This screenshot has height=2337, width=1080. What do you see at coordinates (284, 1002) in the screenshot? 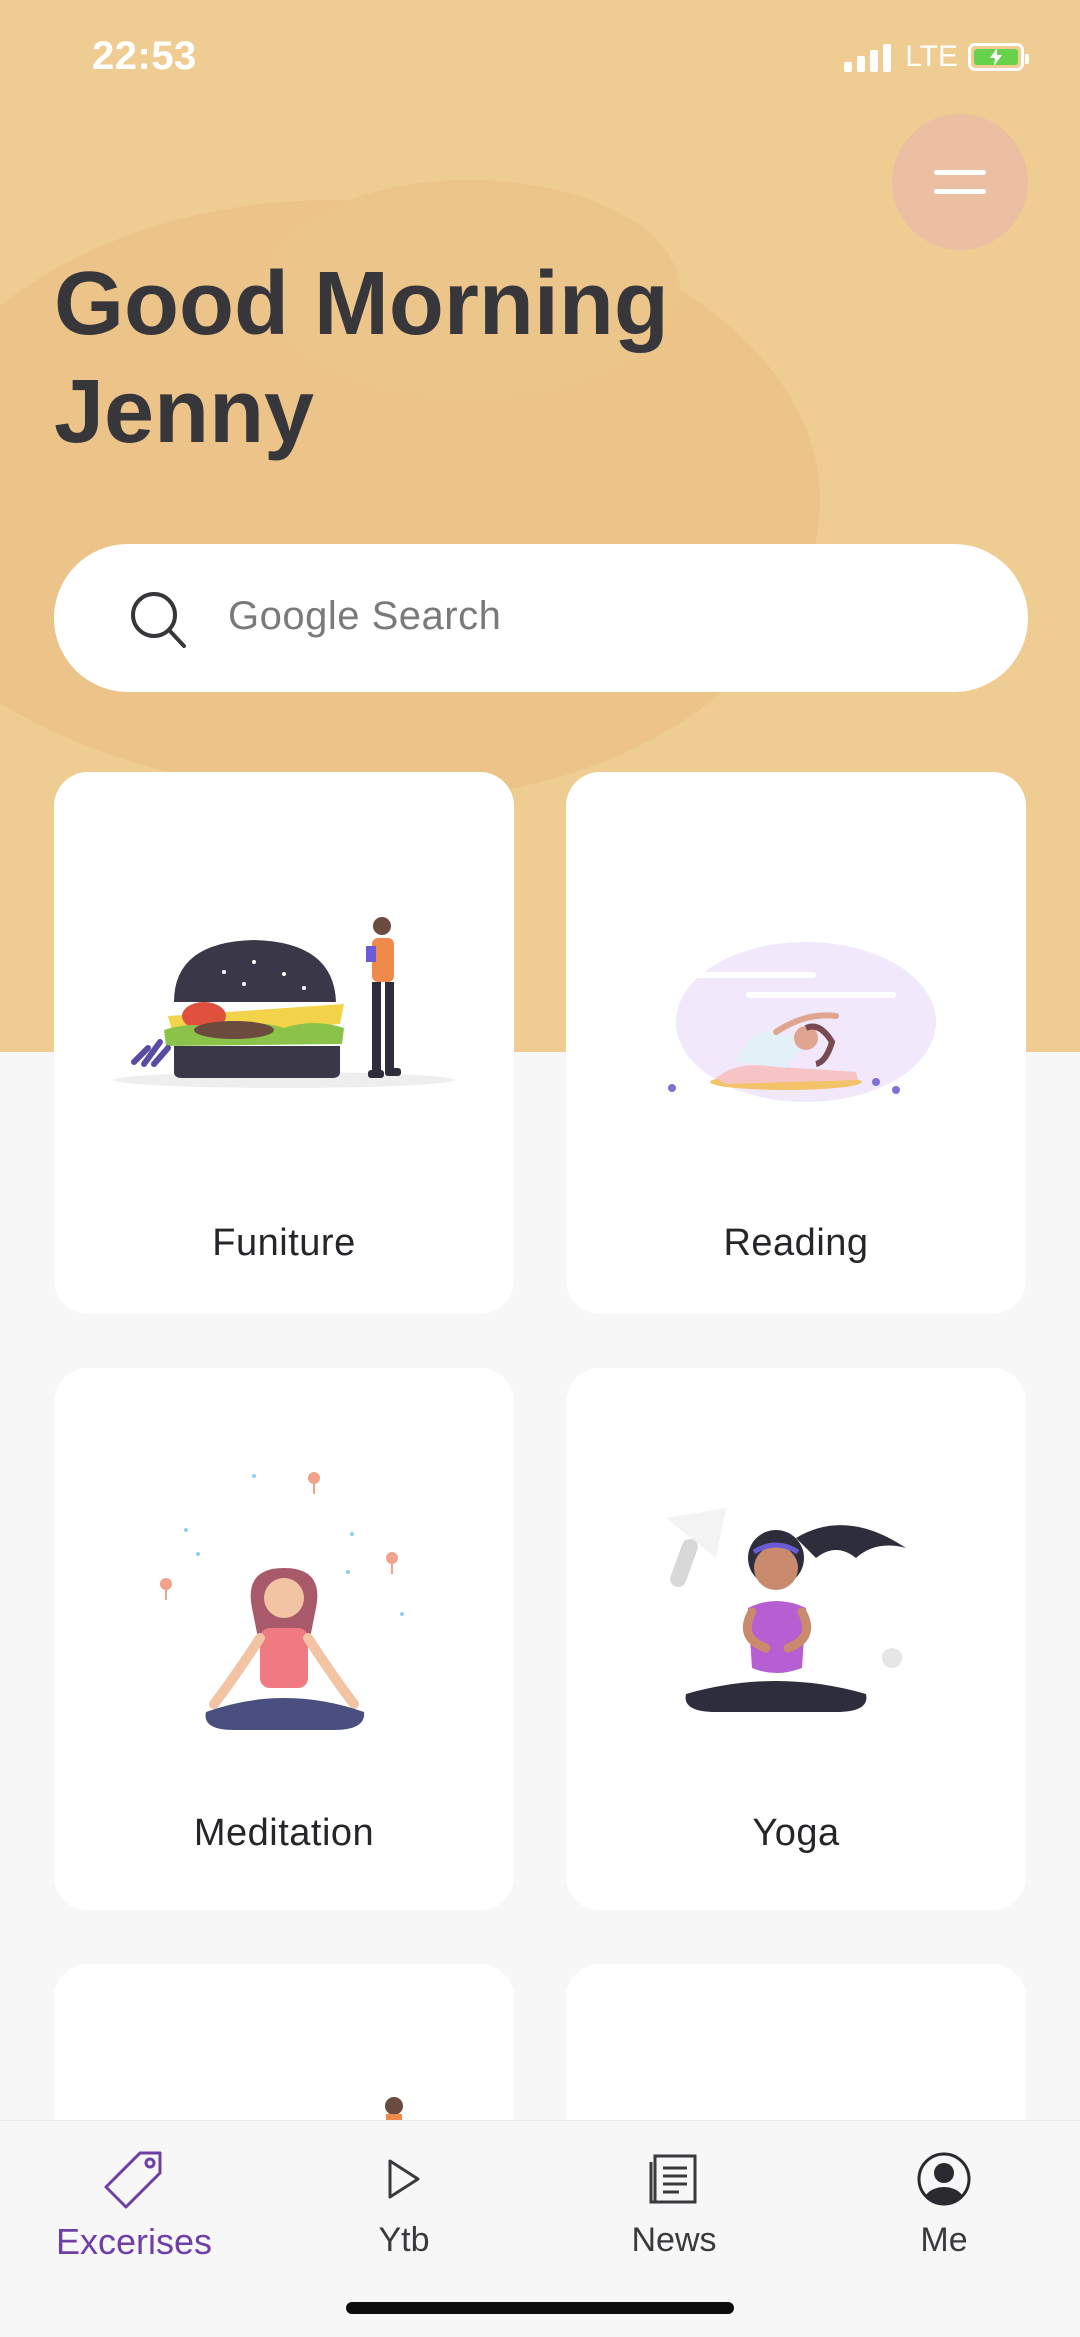
I see `burger-illustration` at bounding box center [284, 1002].